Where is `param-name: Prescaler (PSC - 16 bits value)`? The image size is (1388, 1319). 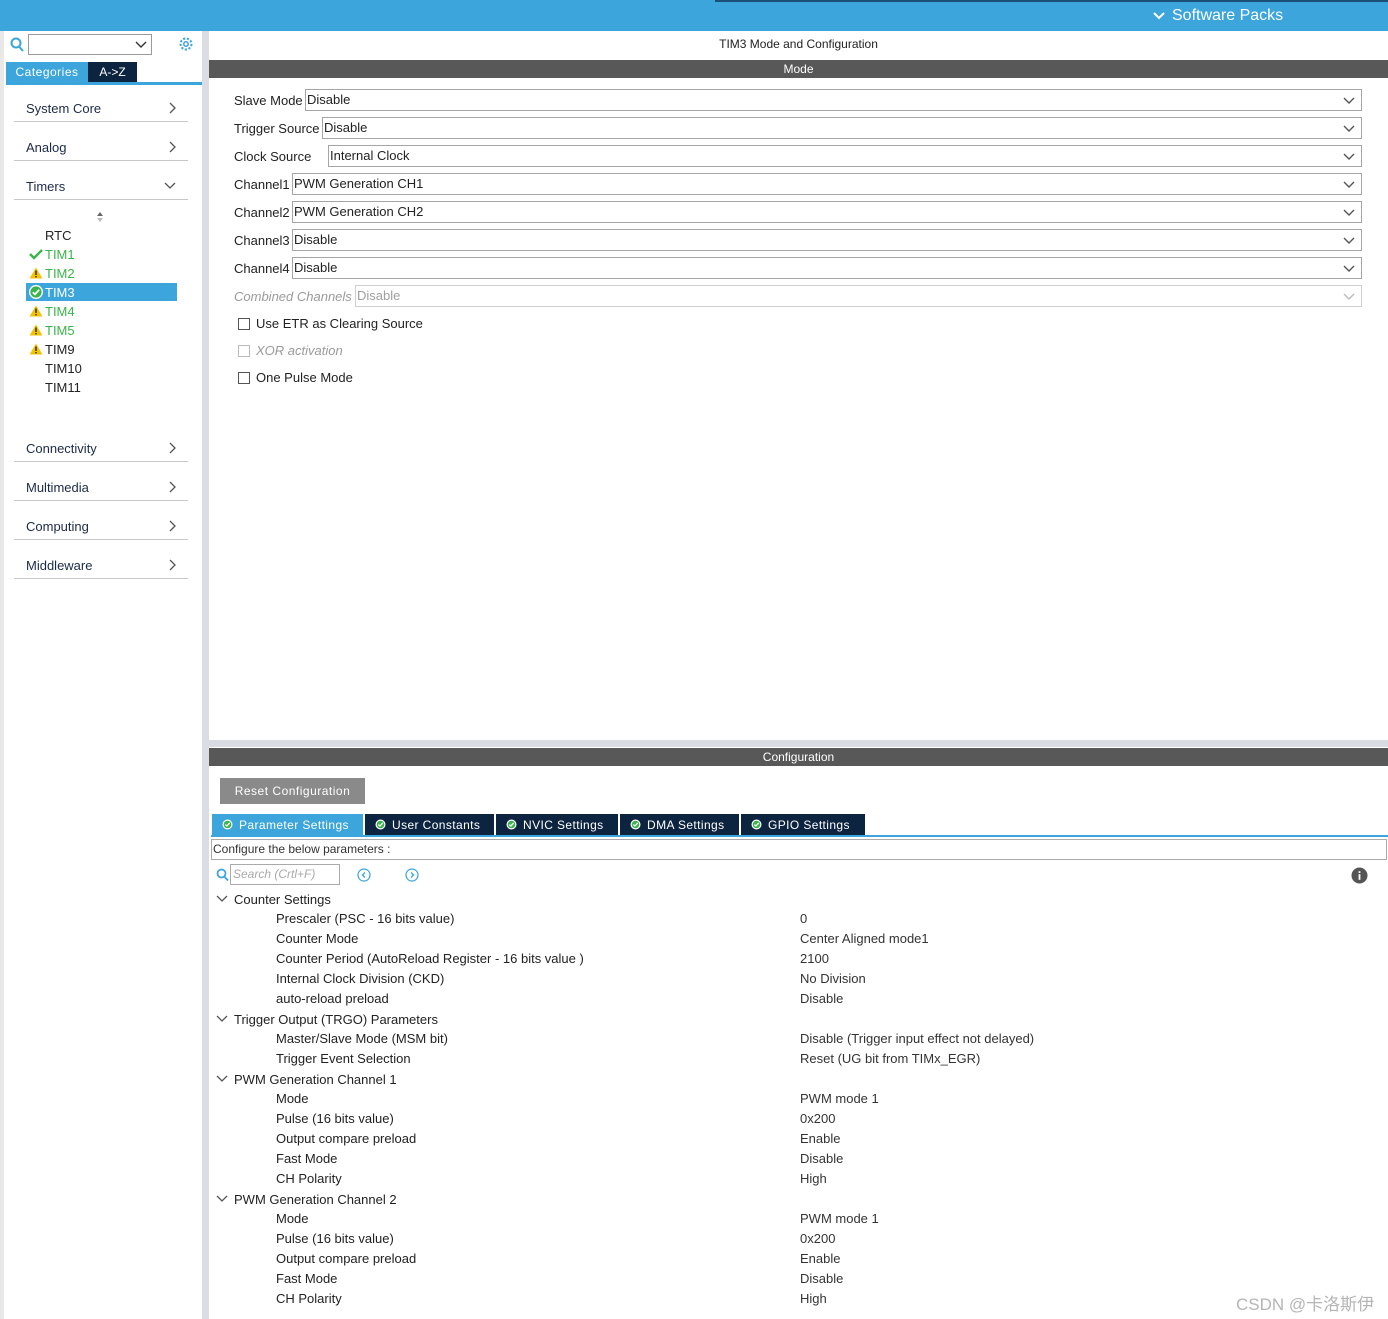 param-name: Prescaler (PSC - 16 bits value) is located at coordinates (365, 918).